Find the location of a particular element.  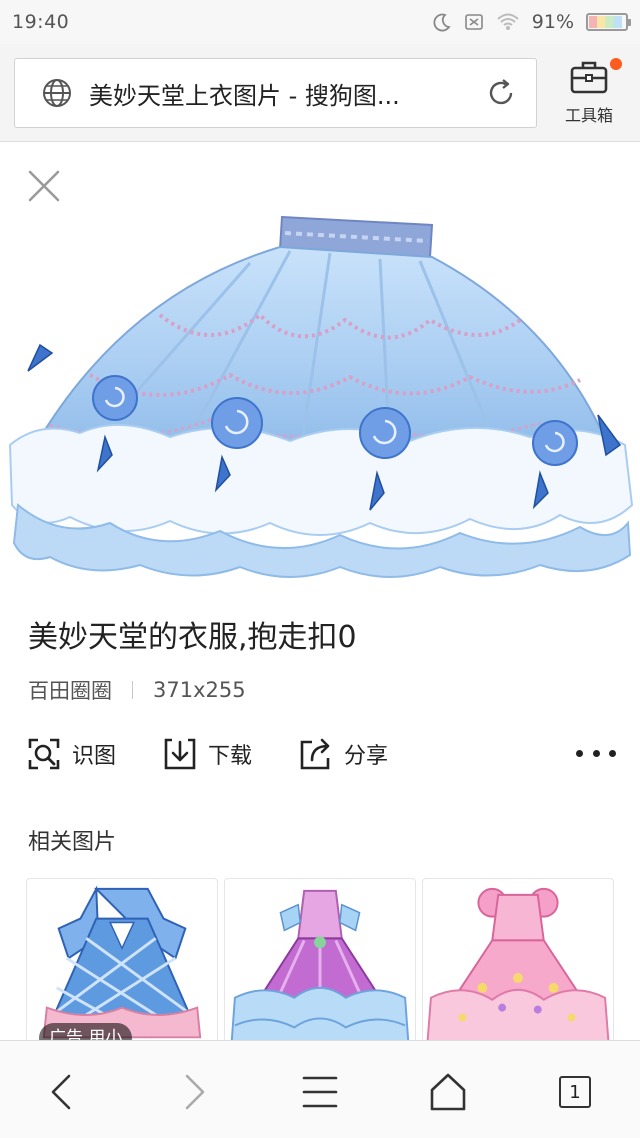

menu-button is located at coordinates (320, 1092).